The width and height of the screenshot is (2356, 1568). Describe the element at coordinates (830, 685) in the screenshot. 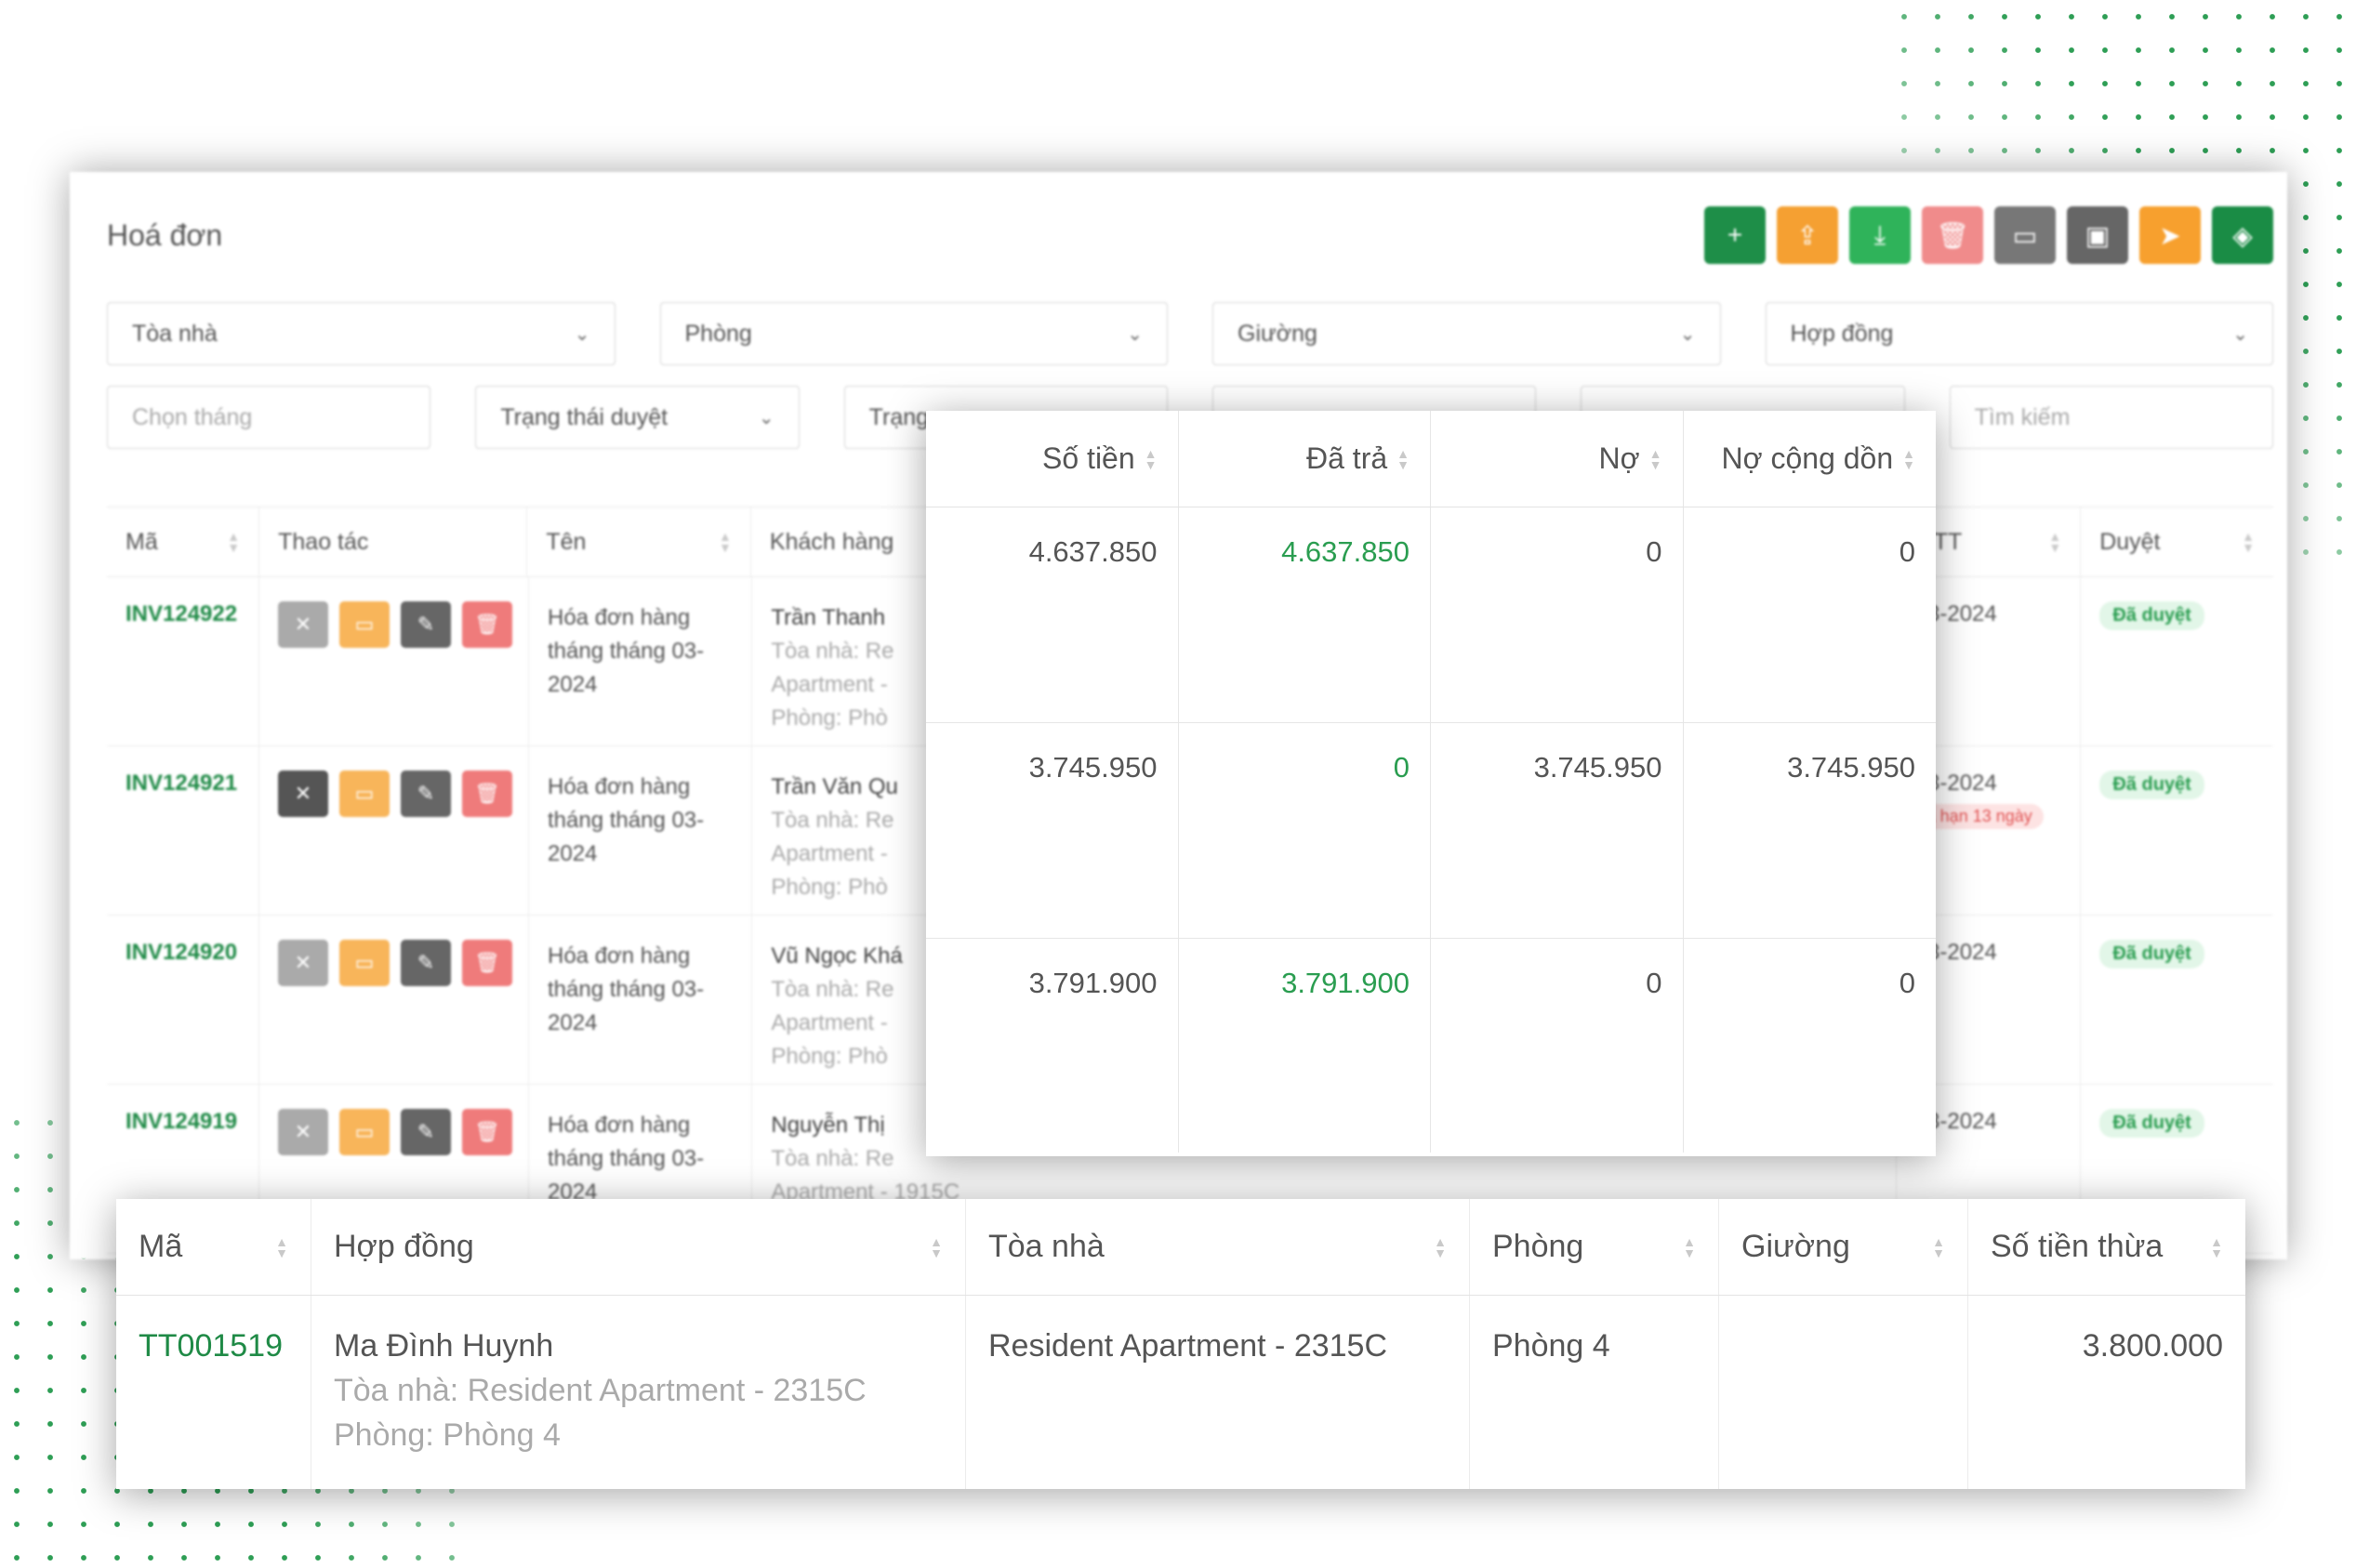

I see `customer-detail: Apartment -` at that location.